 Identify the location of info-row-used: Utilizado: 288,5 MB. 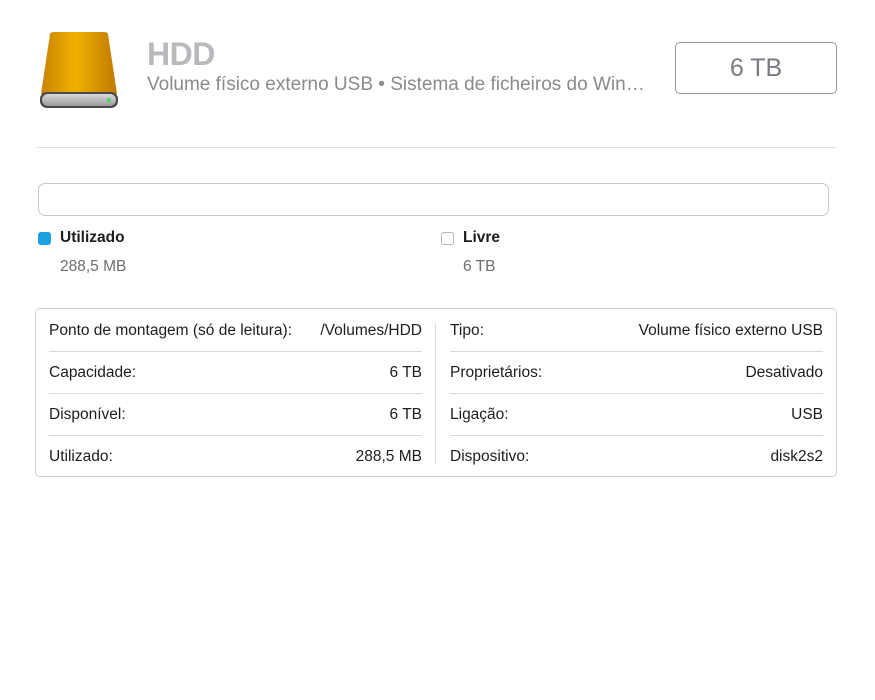
(235, 457).